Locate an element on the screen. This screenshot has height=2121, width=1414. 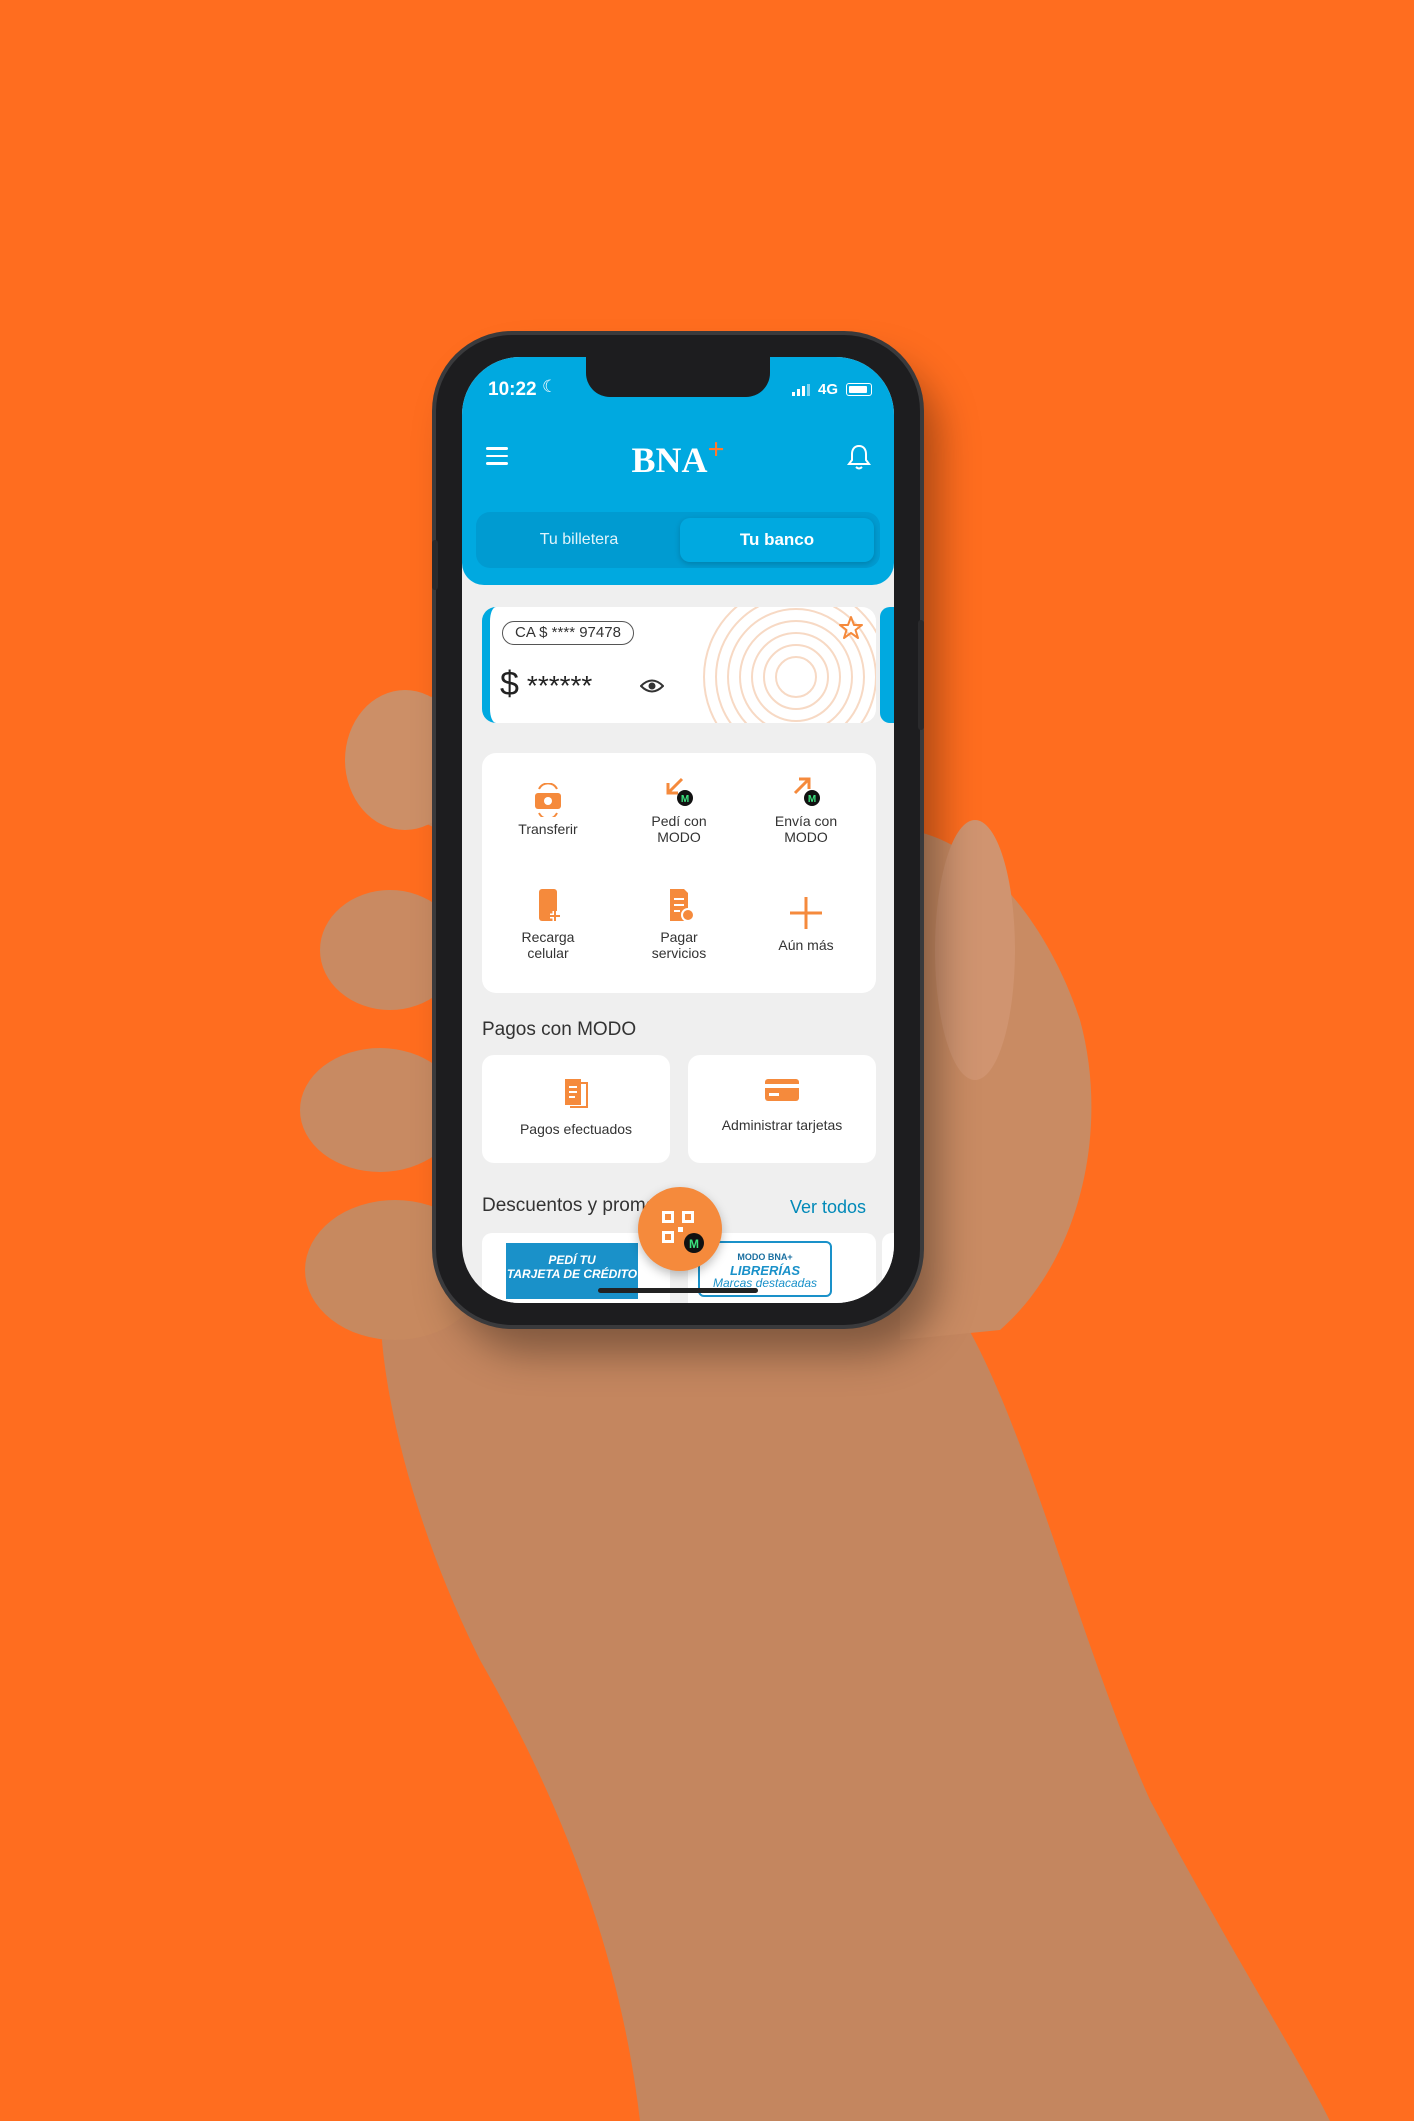
action-recarga-celular: Recarga celular is located at coordinates (548, 924).